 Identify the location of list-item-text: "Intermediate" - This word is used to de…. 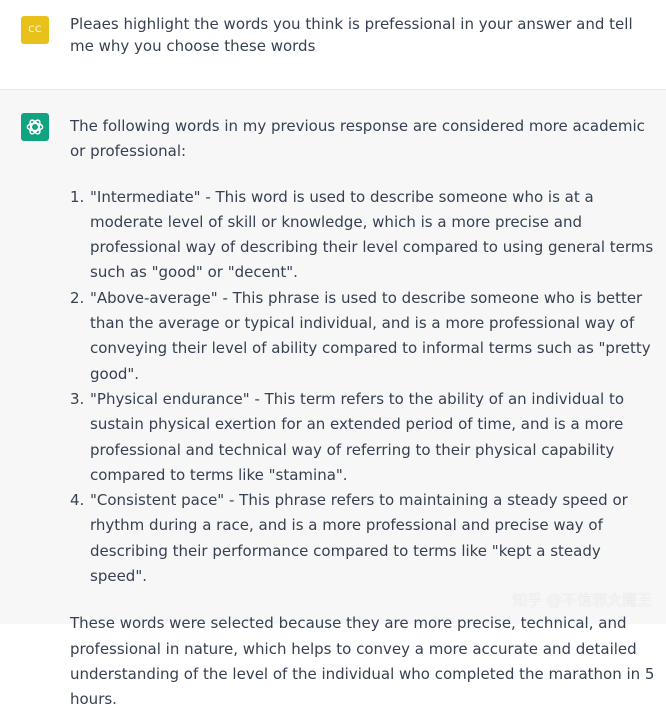
(372, 234).